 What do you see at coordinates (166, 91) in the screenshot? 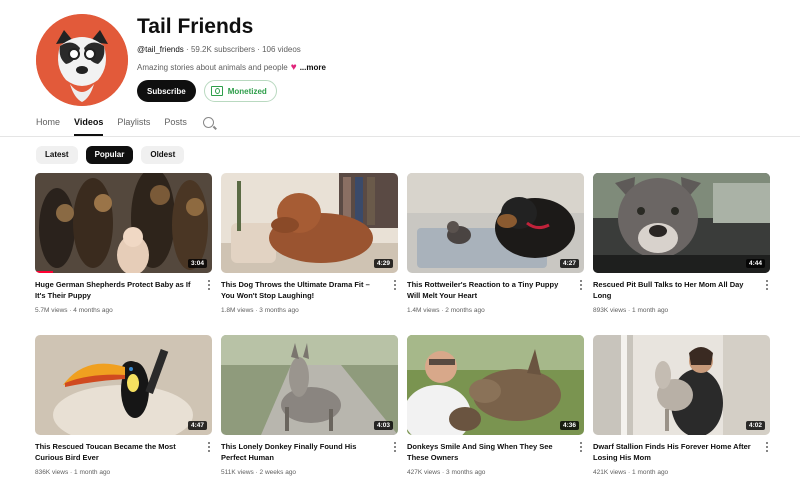
I see `subscribe-button: Subscribe` at bounding box center [166, 91].